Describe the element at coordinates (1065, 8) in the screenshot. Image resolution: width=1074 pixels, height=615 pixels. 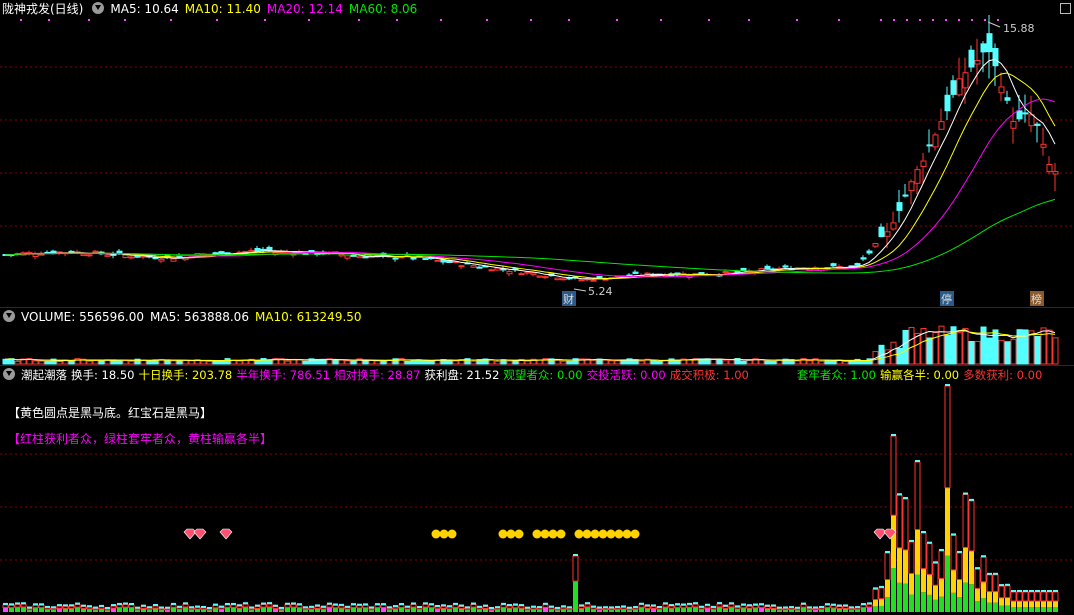
I see `maximize-icon` at that location.